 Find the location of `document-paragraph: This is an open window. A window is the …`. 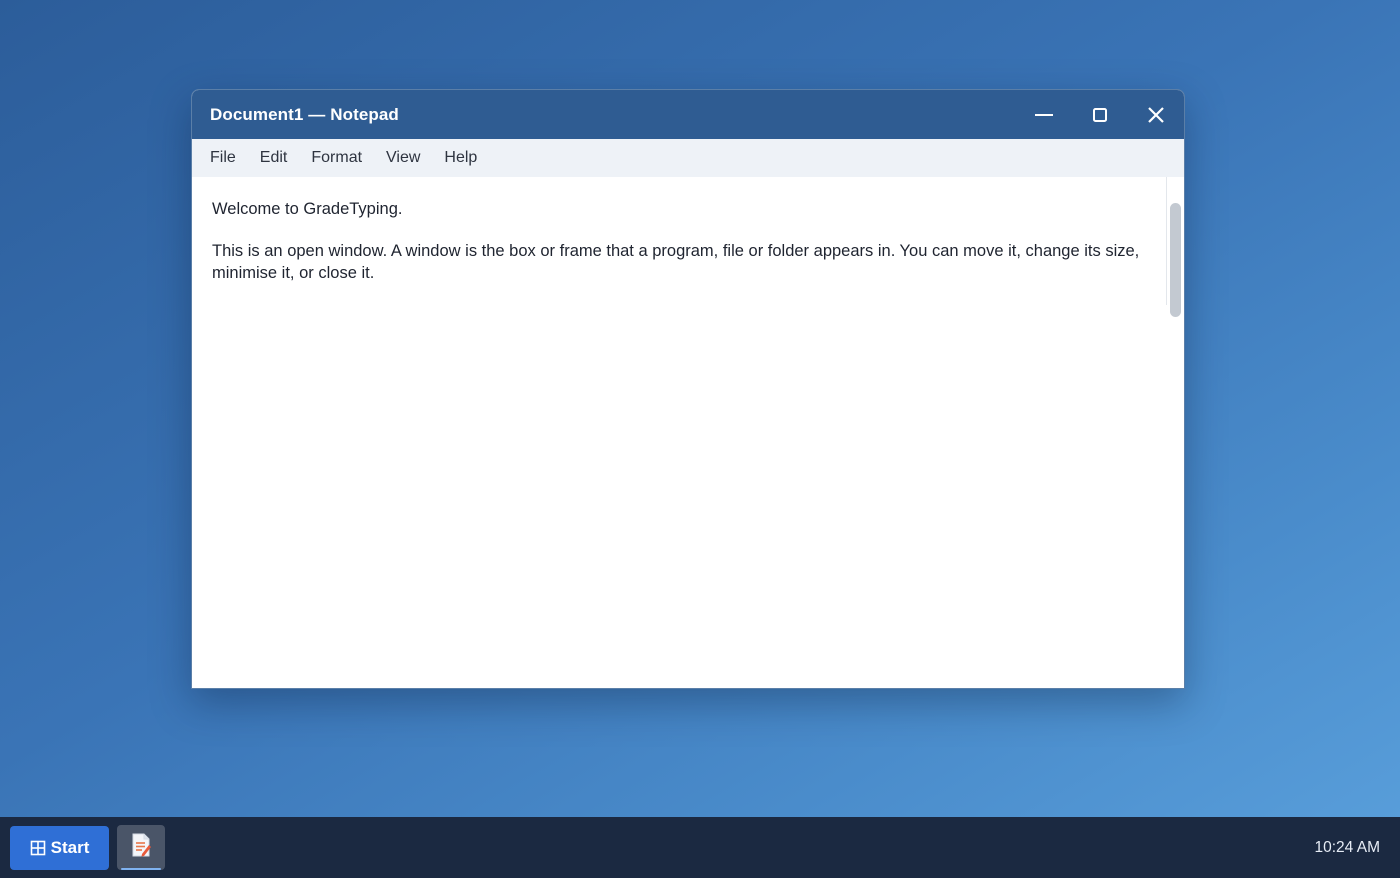

document-paragraph: This is an open window. A window is the … is located at coordinates (676, 262).